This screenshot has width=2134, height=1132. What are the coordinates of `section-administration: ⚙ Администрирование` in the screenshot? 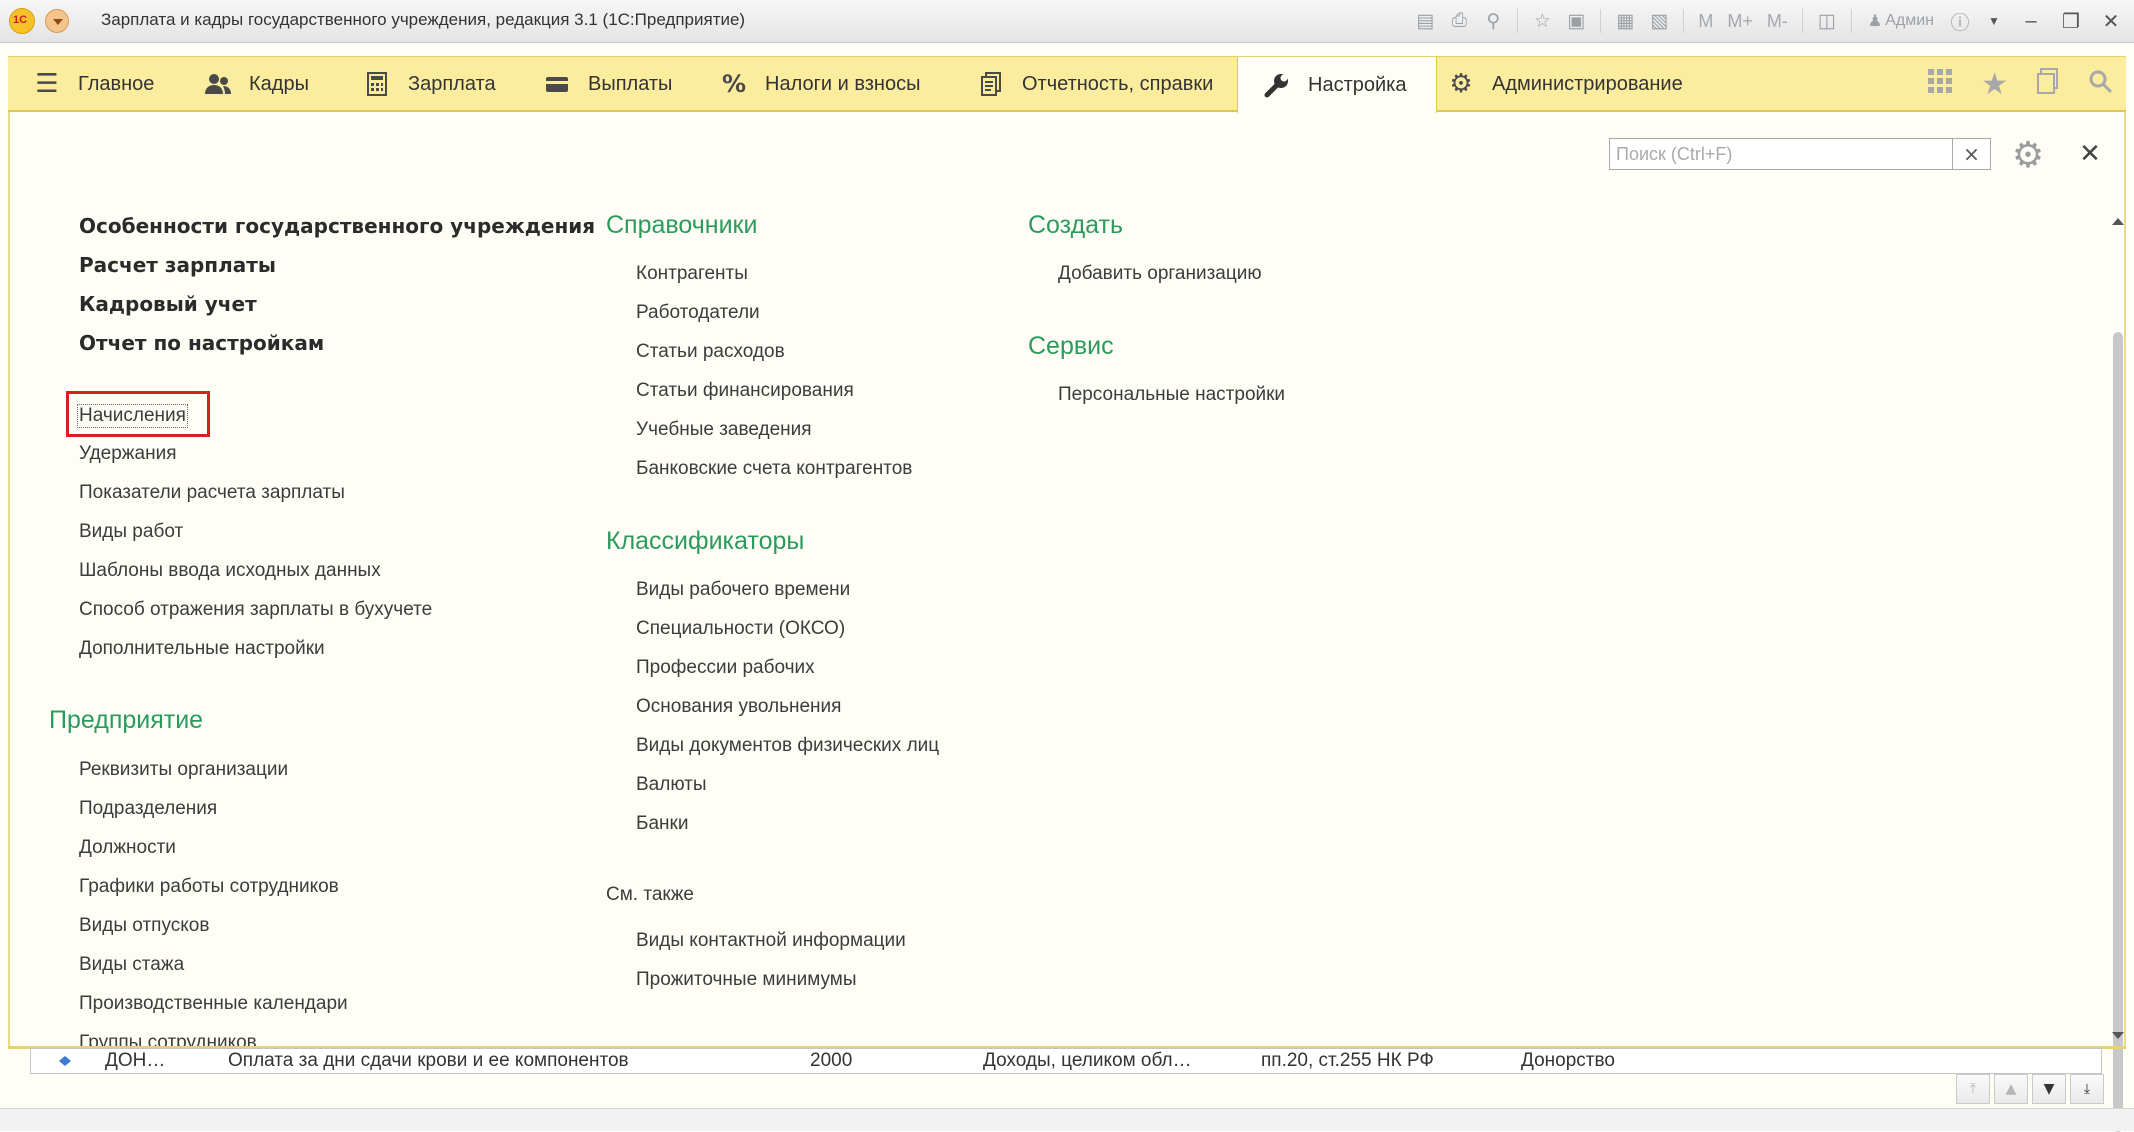 It's located at (1563, 84).